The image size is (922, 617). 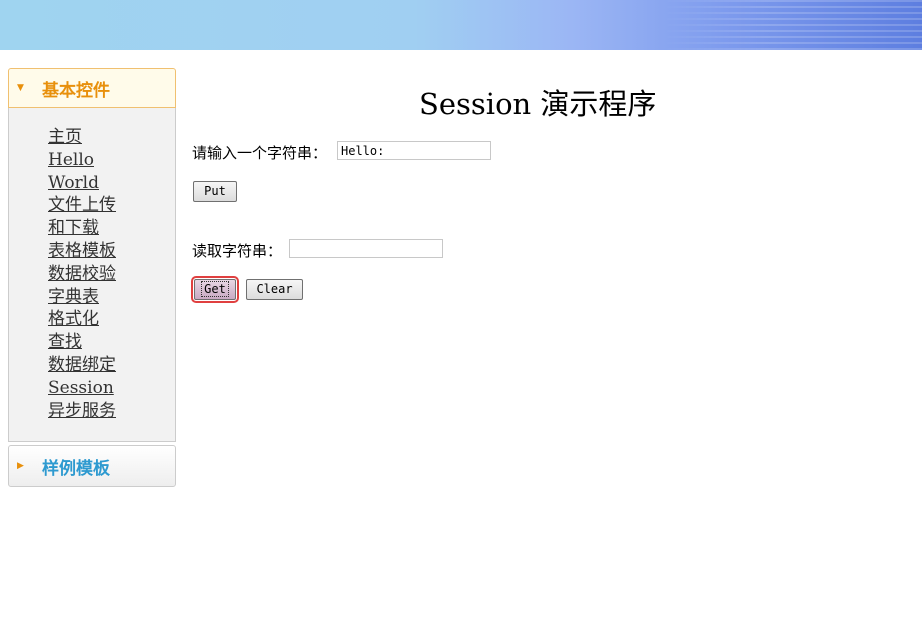 I want to click on nav-link-world: World, so click(x=111, y=183).